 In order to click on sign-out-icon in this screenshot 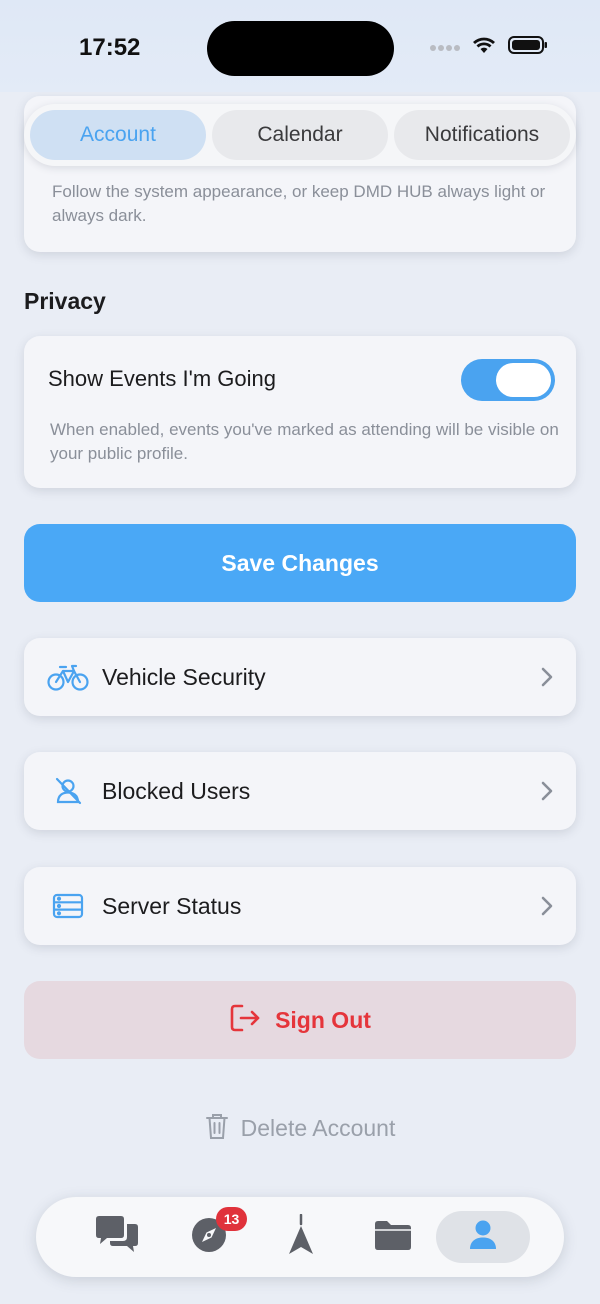, I will do `click(245, 1020)`.